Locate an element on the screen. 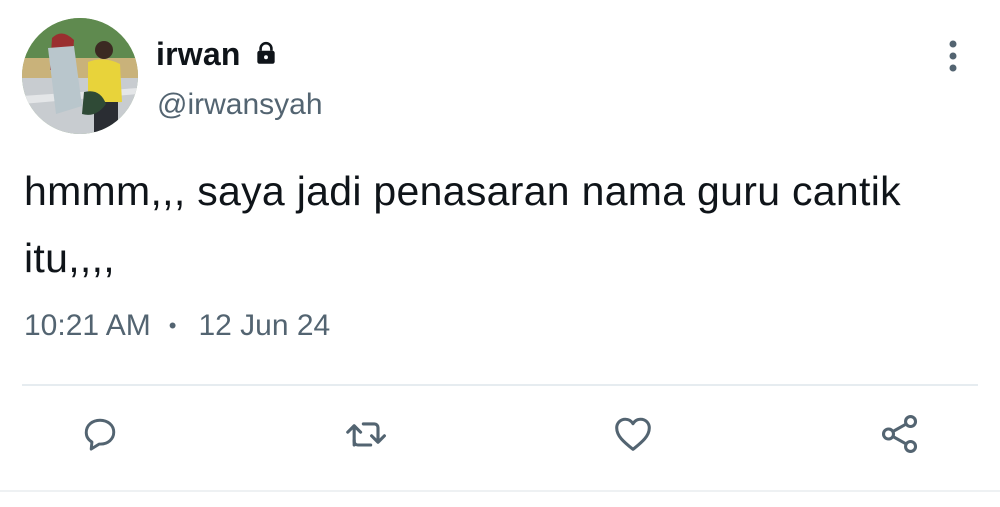  like-button is located at coordinates (633, 436).